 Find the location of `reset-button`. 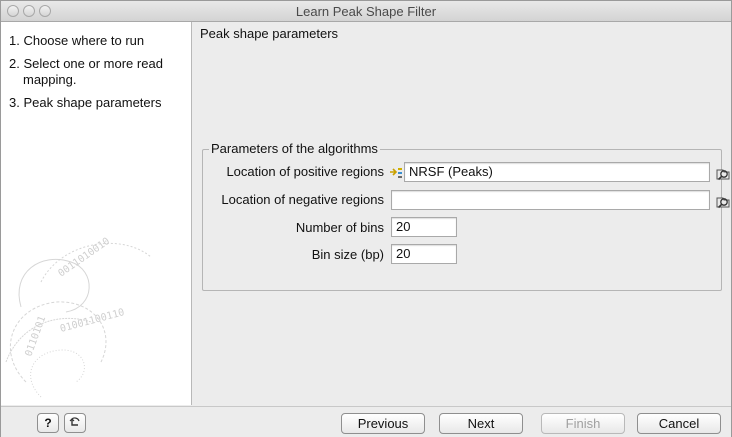

reset-button is located at coordinates (75, 423).